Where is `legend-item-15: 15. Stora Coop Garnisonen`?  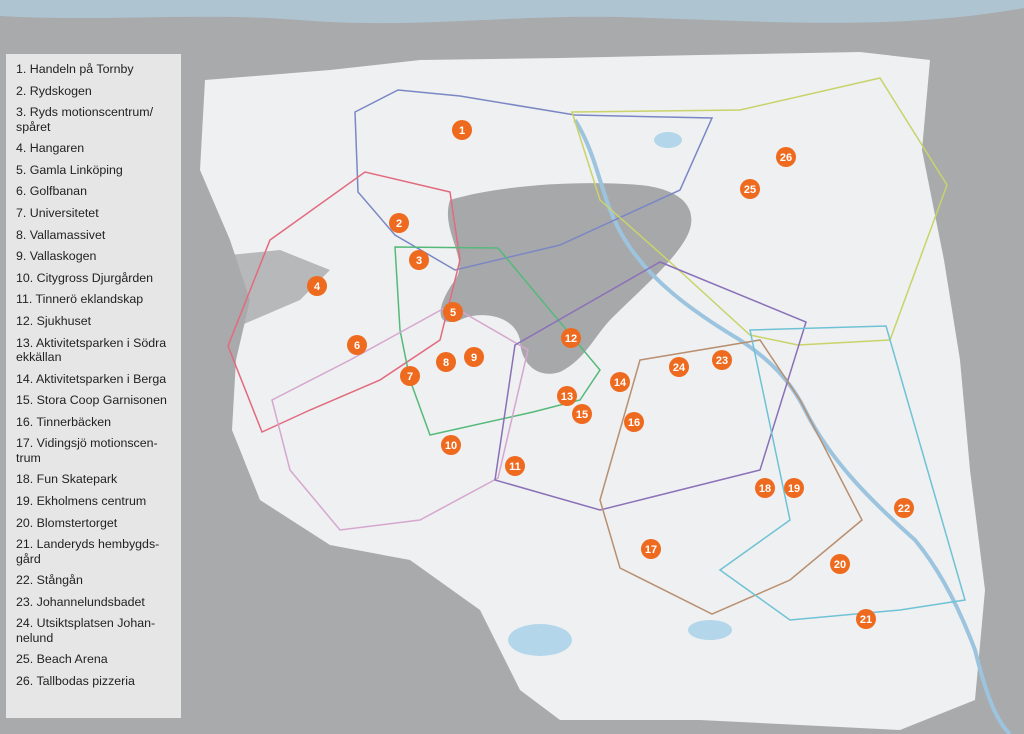 legend-item-15: 15. Stora Coop Garnisonen is located at coordinates (91, 400).